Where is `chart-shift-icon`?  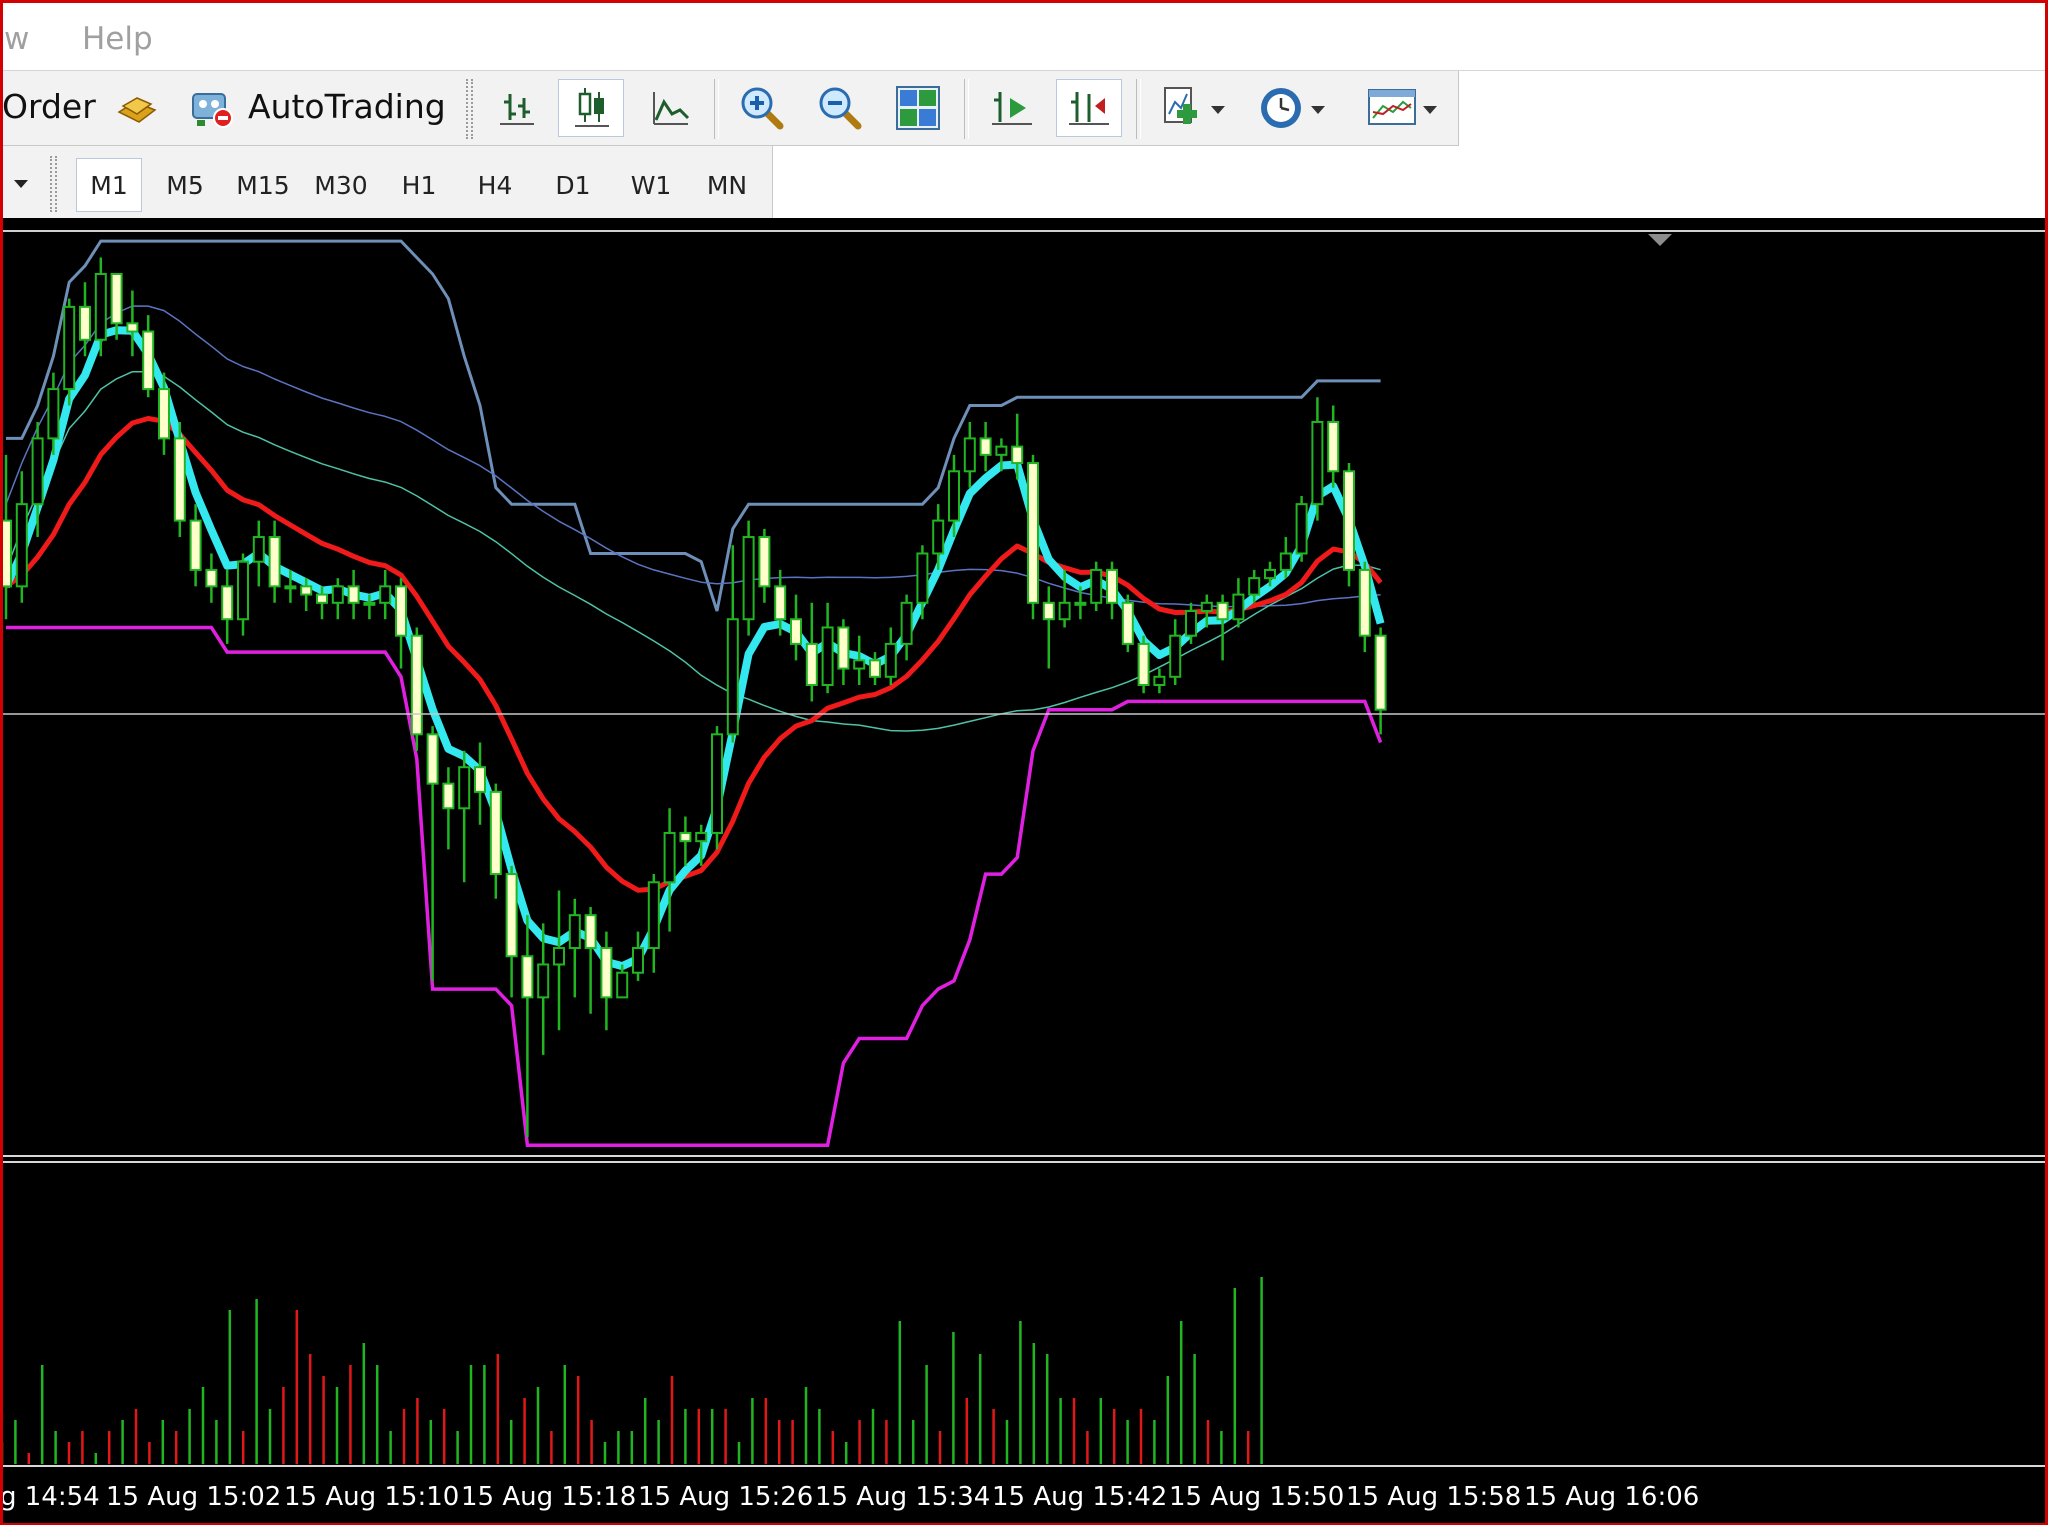
chart-shift-icon is located at coordinates (1089, 108).